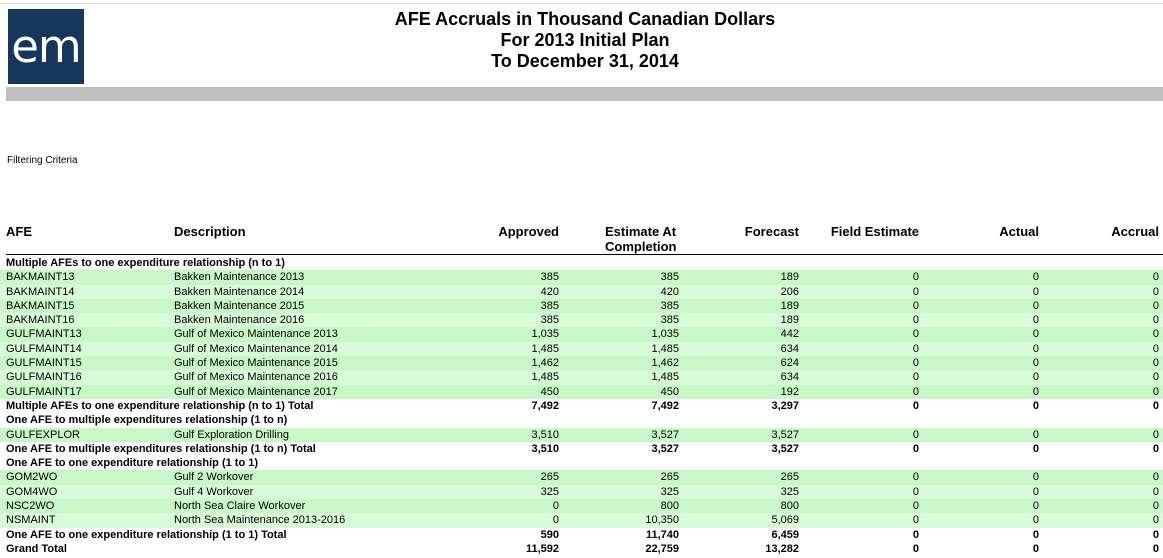 The image size is (1163, 558). I want to click on afe-description: Gulf of Mexico Maintenance 2017, so click(256, 391).